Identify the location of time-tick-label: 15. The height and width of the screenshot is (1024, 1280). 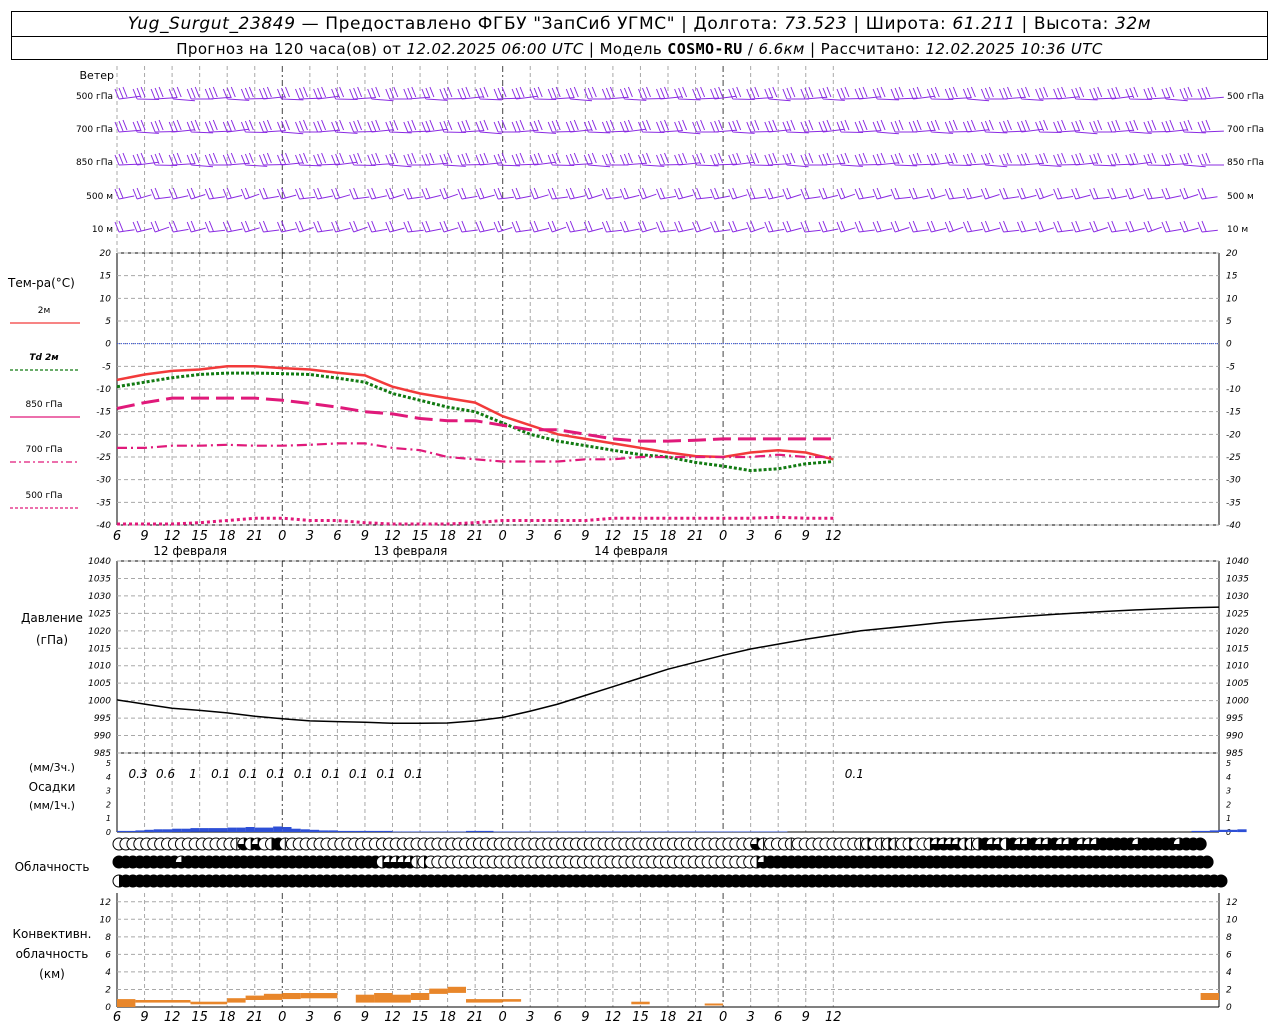
(640, 536).